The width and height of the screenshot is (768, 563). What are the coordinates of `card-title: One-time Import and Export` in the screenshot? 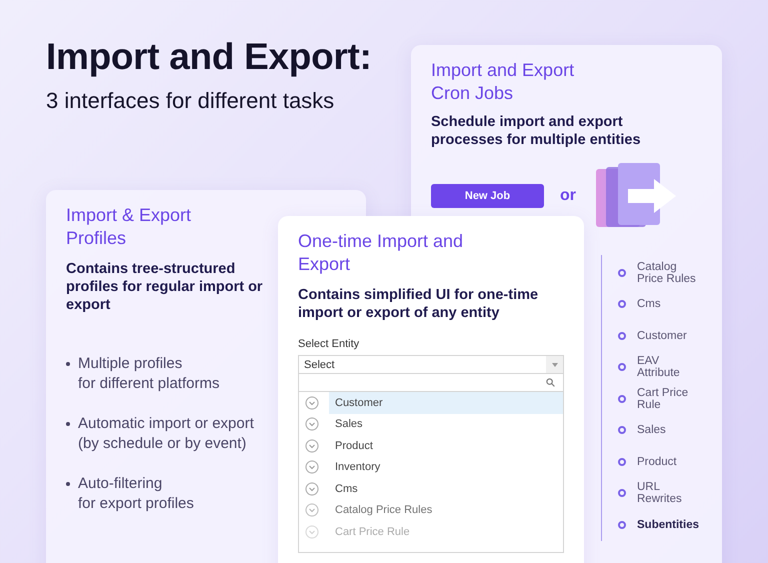 It's located at (381, 253).